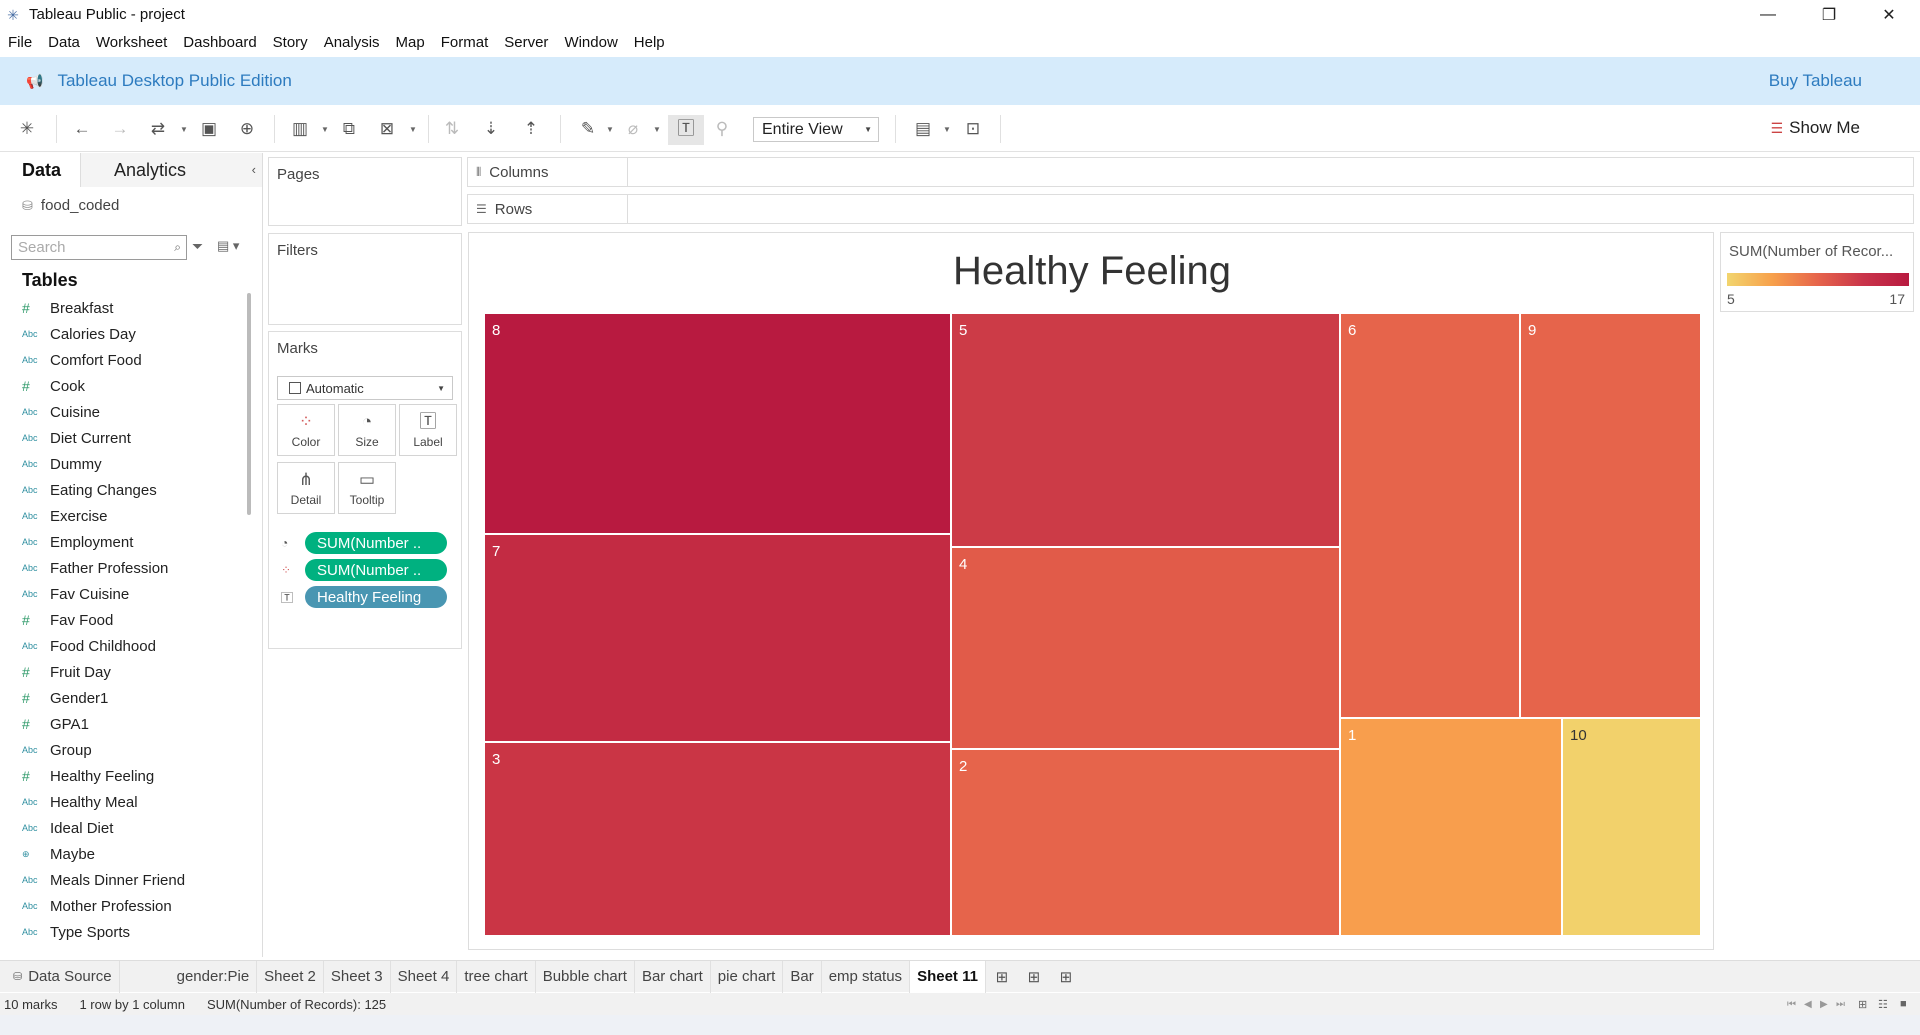  Describe the element at coordinates (1862, 1004) in the screenshot. I see `sheet-sorter-icon: ⊞` at that location.